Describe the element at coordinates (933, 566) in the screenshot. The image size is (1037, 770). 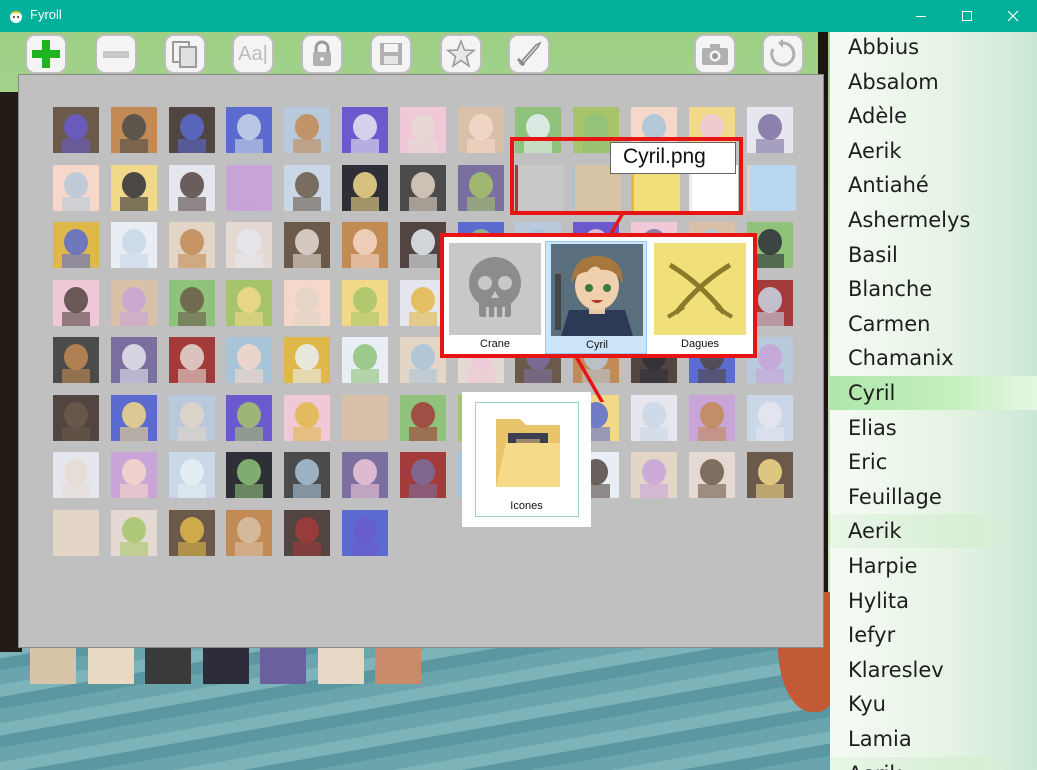
I see `character-item: Harpie` at that location.